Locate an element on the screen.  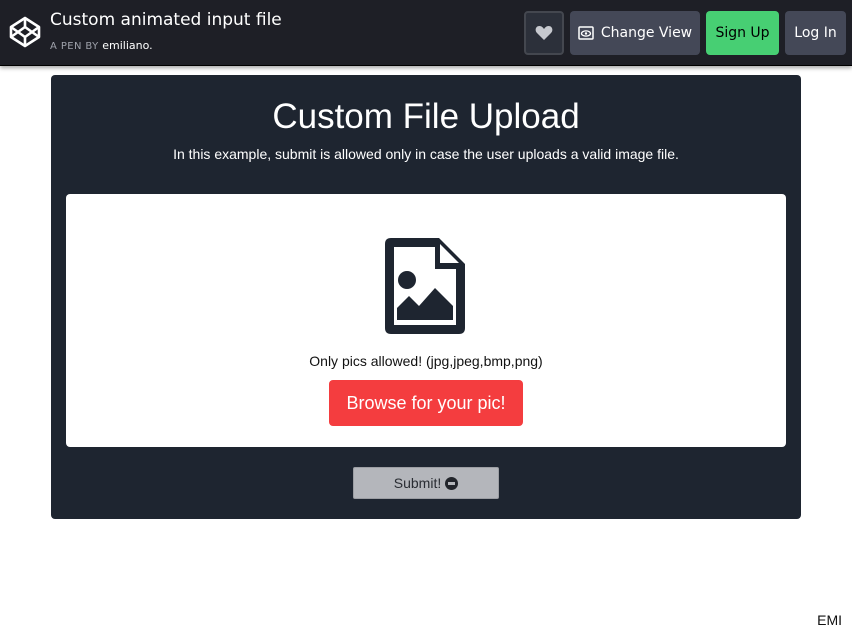
heart-button is located at coordinates (544, 33).